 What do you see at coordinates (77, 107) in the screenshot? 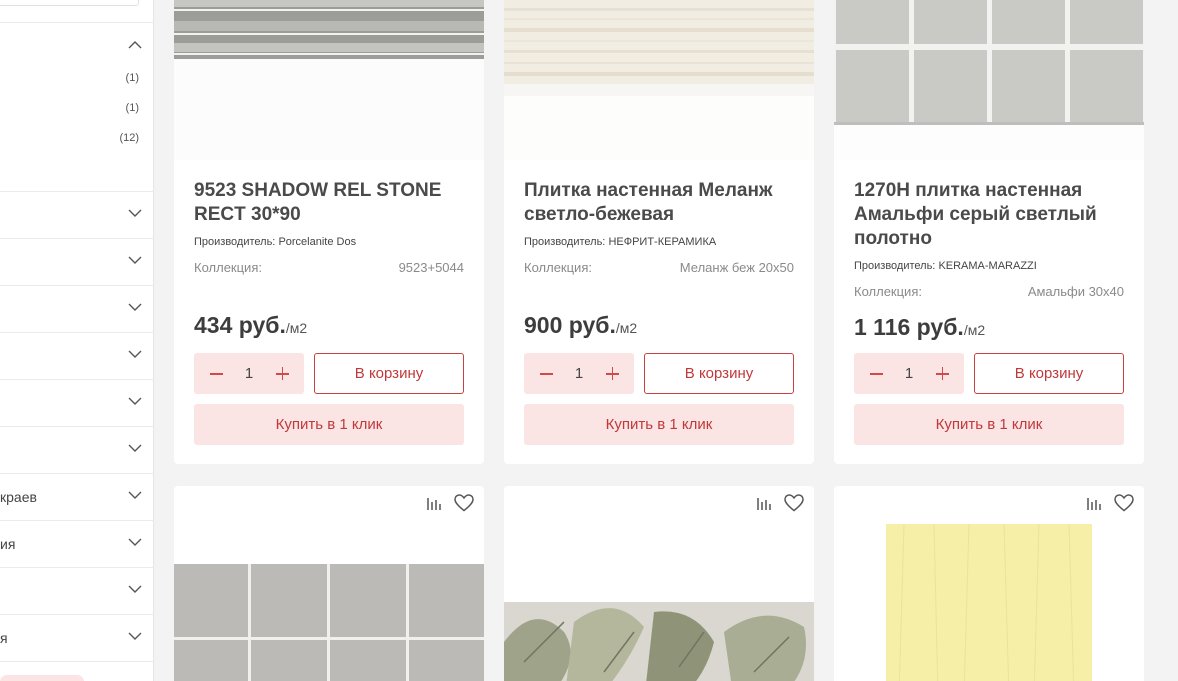
I see `filter-group-expanded: (1) (1) (12)` at bounding box center [77, 107].